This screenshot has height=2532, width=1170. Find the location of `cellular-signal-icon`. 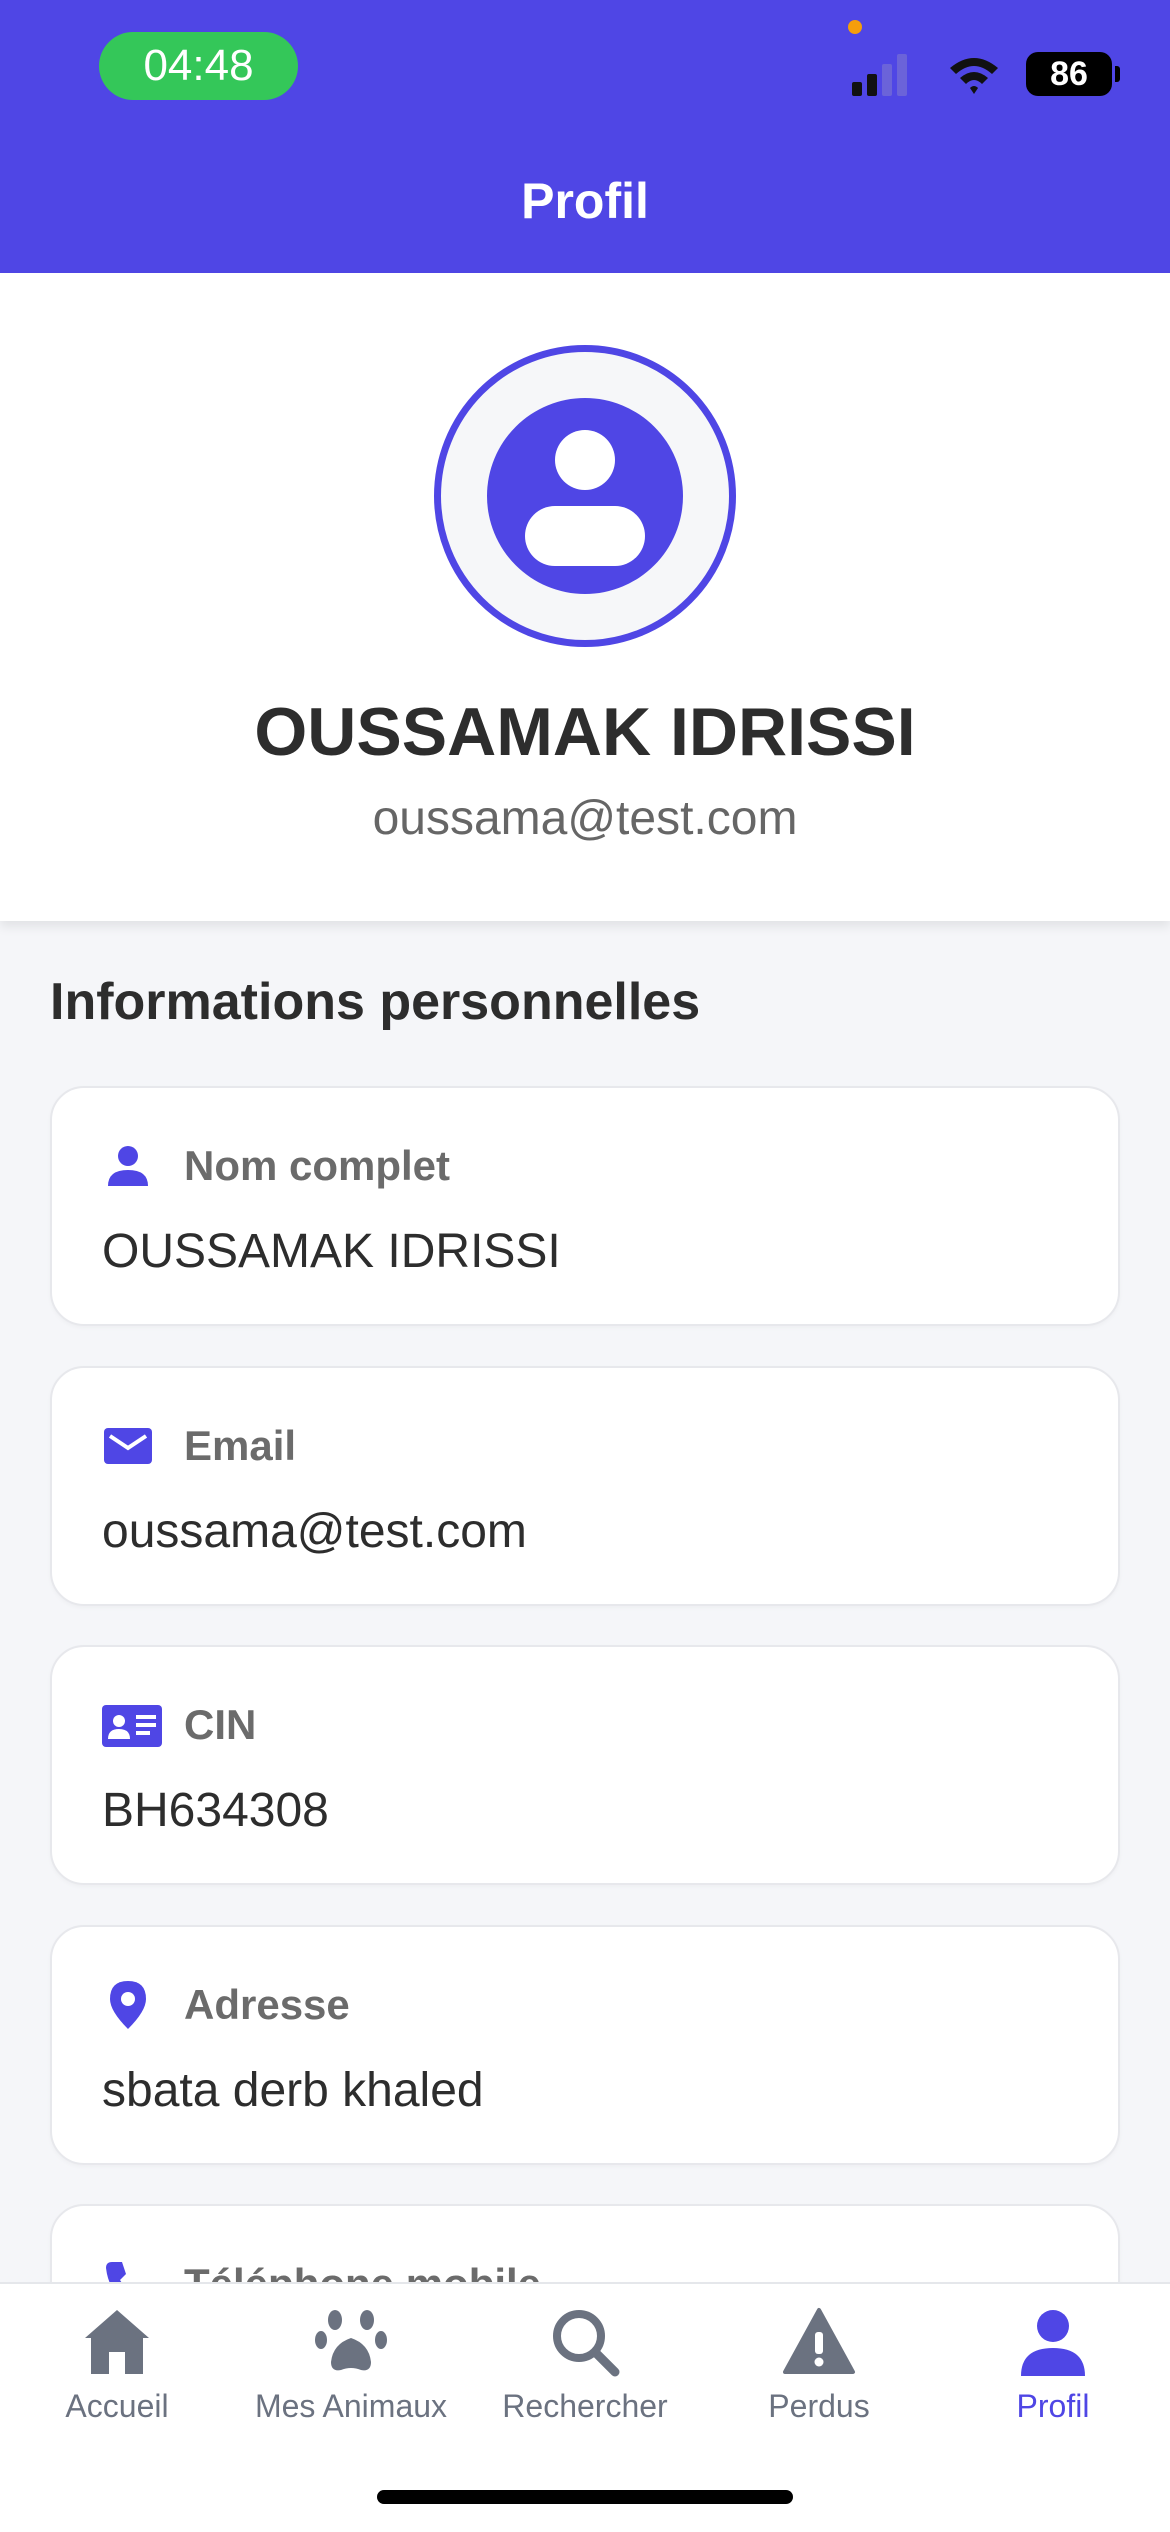

cellular-signal-icon is located at coordinates (883, 74).